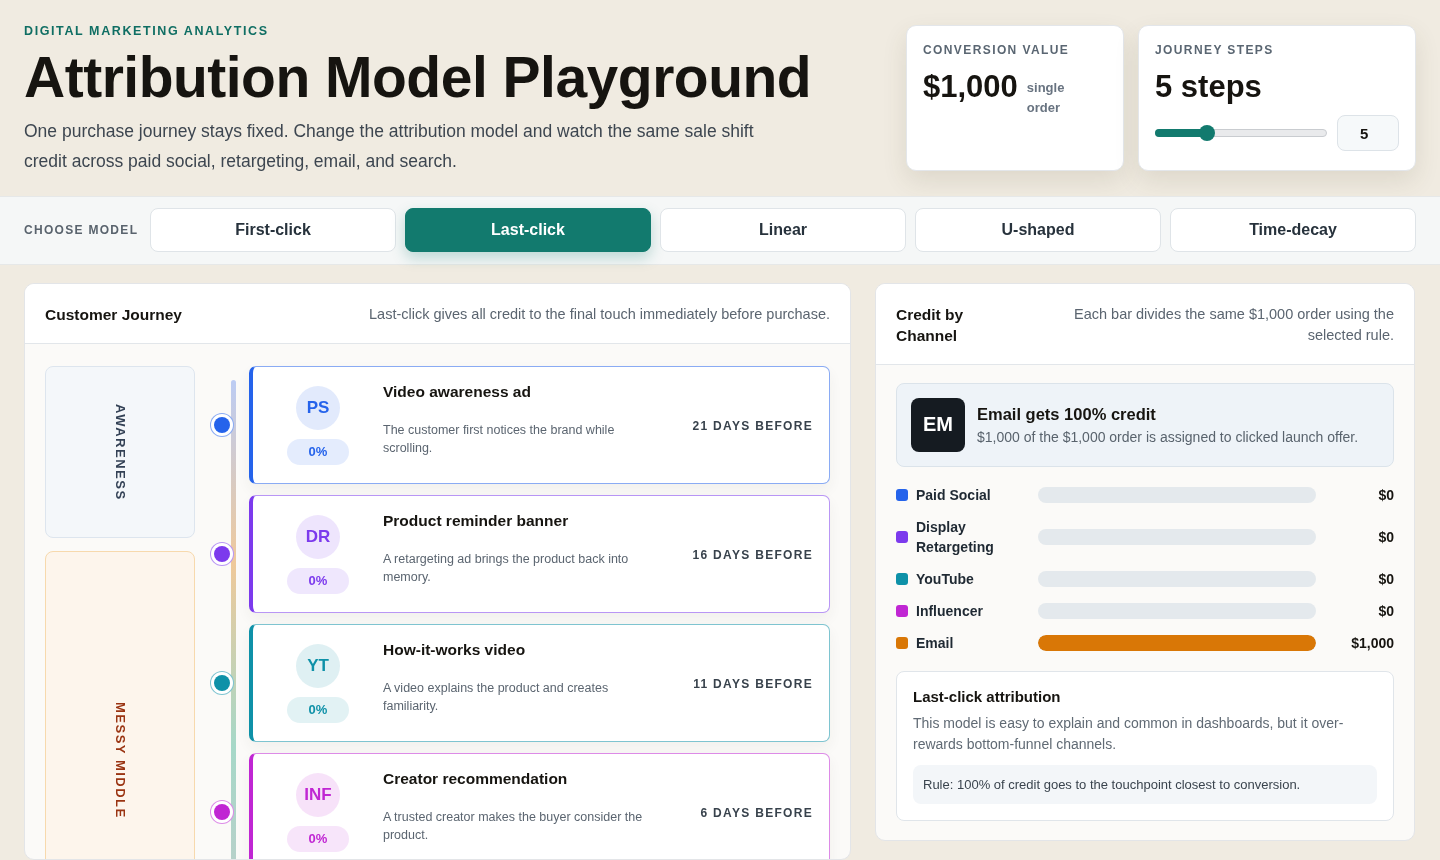 Image resolution: width=1440 pixels, height=860 pixels. What do you see at coordinates (1215, 50) in the screenshot?
I see `stat-label: JOURNEY STEPS` at bounding box center [1215, 50].